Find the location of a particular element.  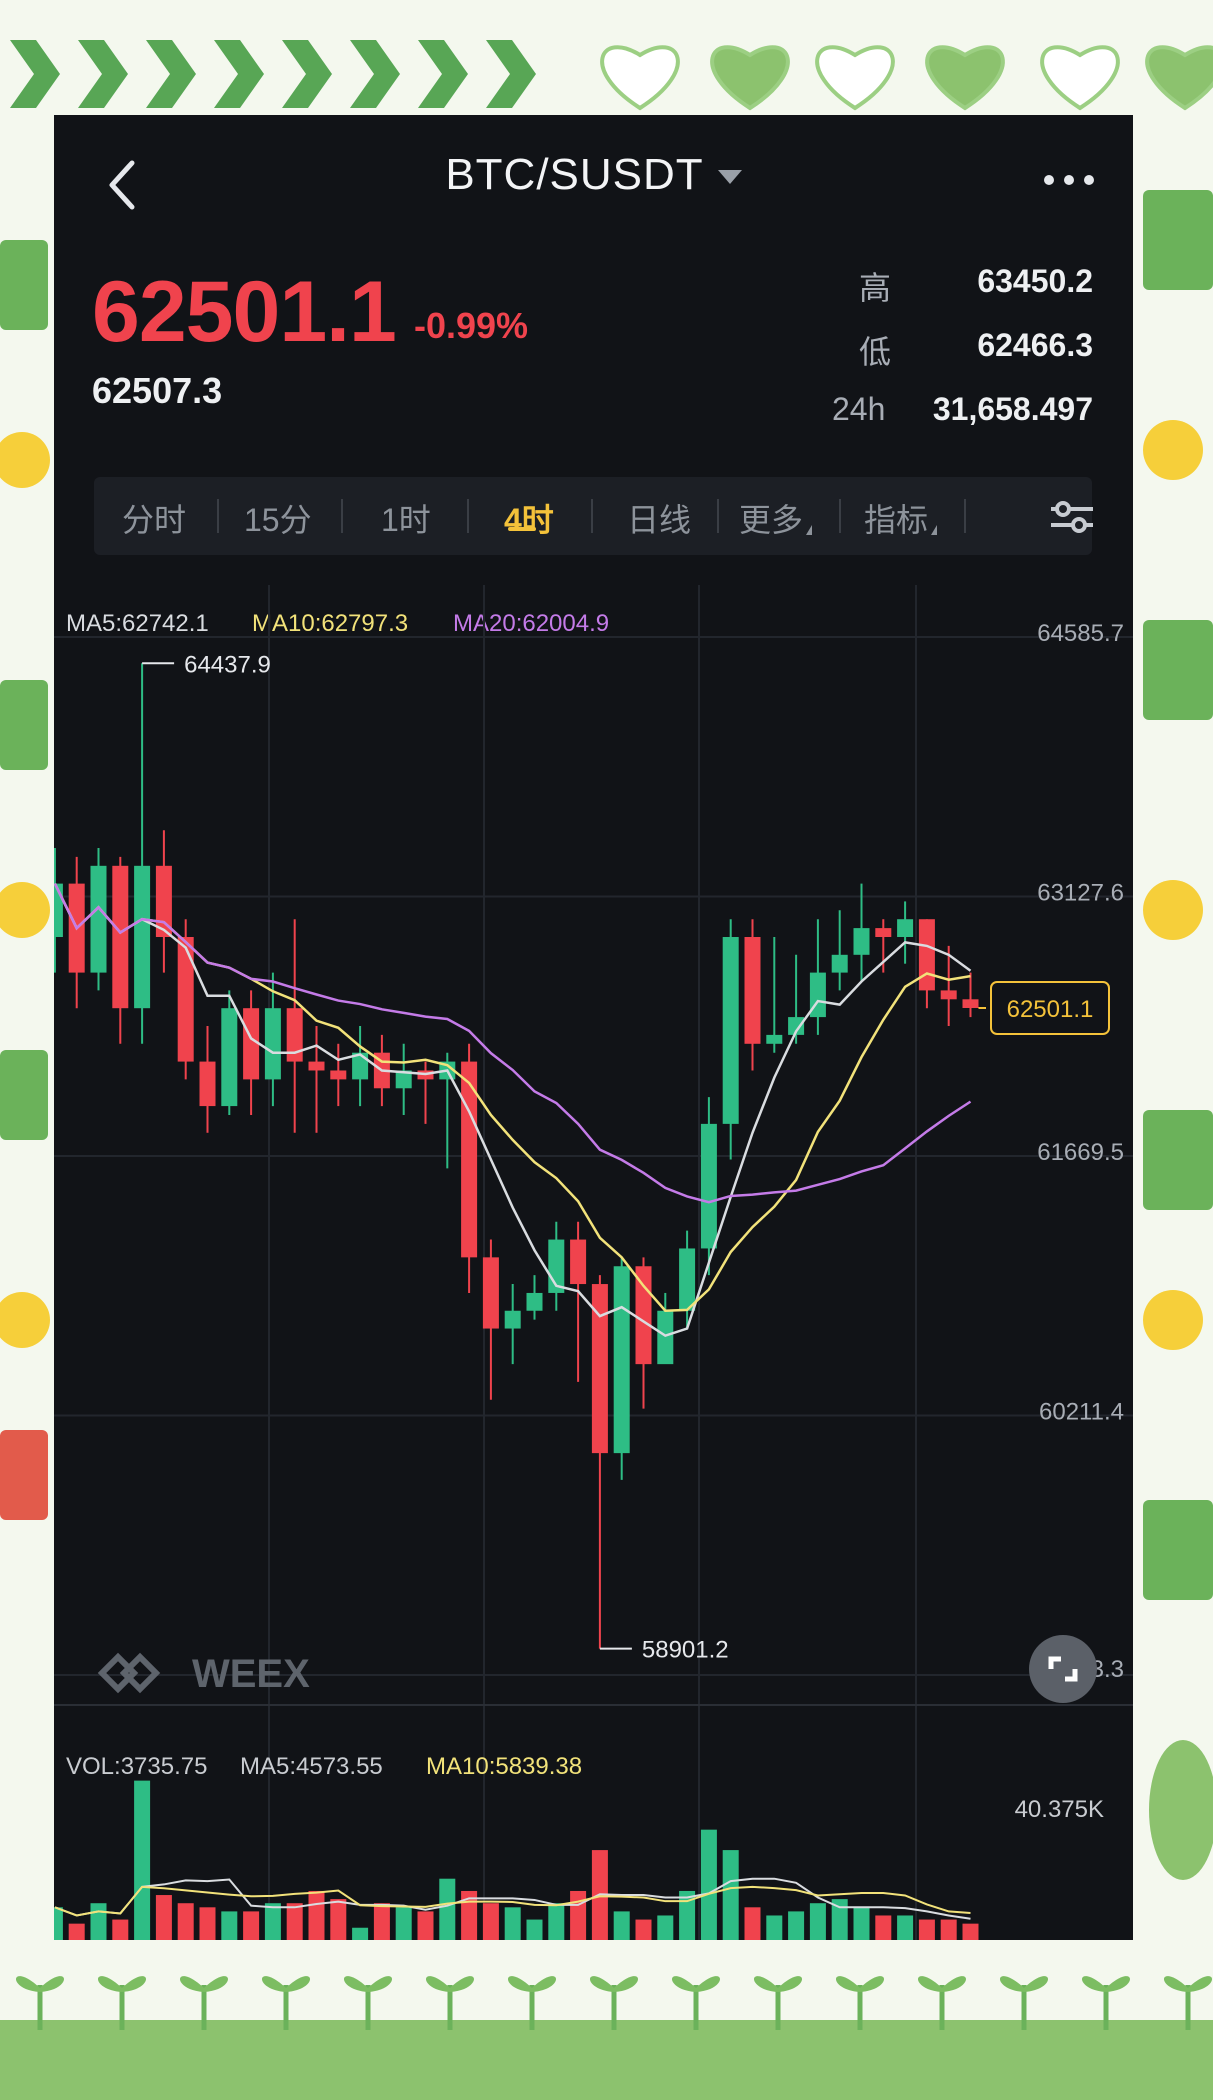

price-change-pct: -0.99% is located at coordinates (471, 325).